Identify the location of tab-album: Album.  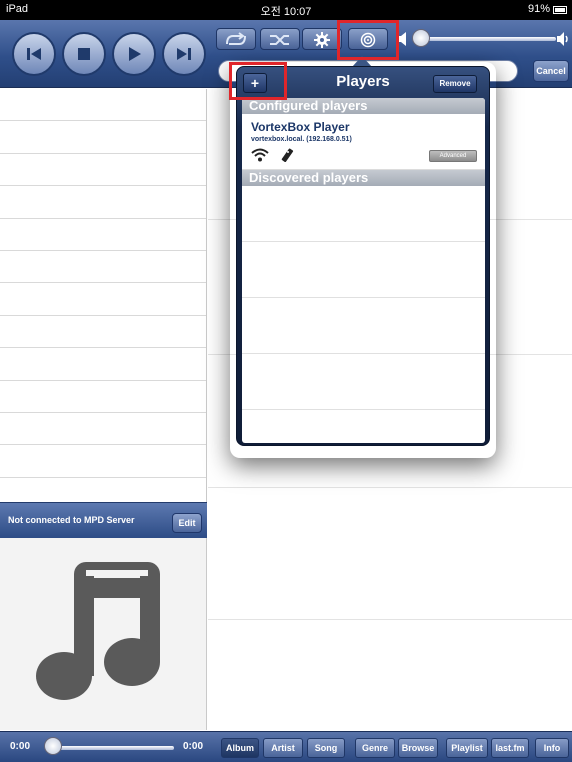
(240, 748).